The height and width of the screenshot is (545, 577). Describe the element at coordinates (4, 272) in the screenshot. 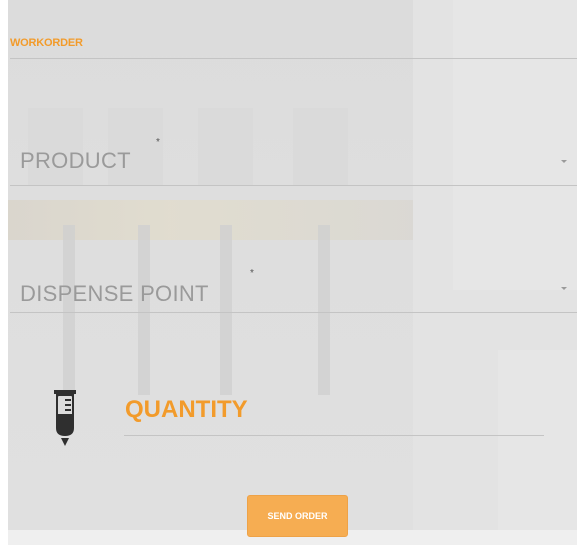

I see `left-margin` at that location.